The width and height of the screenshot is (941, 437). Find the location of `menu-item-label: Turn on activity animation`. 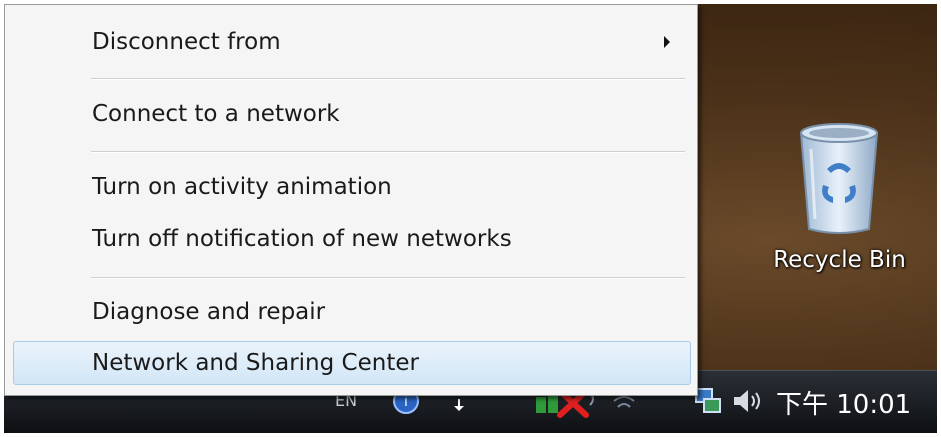

menu-item-label: Turn on activity animation is located at coordinates (242, 187).